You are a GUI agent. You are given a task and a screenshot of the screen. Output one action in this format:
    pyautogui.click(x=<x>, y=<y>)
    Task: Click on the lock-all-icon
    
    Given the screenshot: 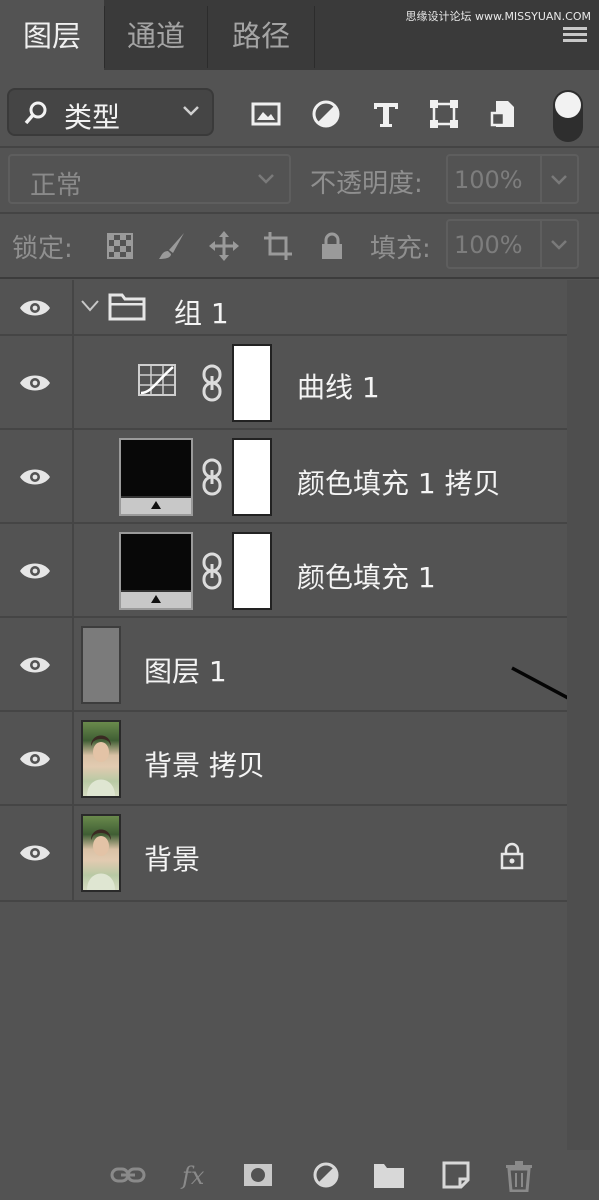 What is the action you would take?
    pyautogui.click(x=332, y=246)
    